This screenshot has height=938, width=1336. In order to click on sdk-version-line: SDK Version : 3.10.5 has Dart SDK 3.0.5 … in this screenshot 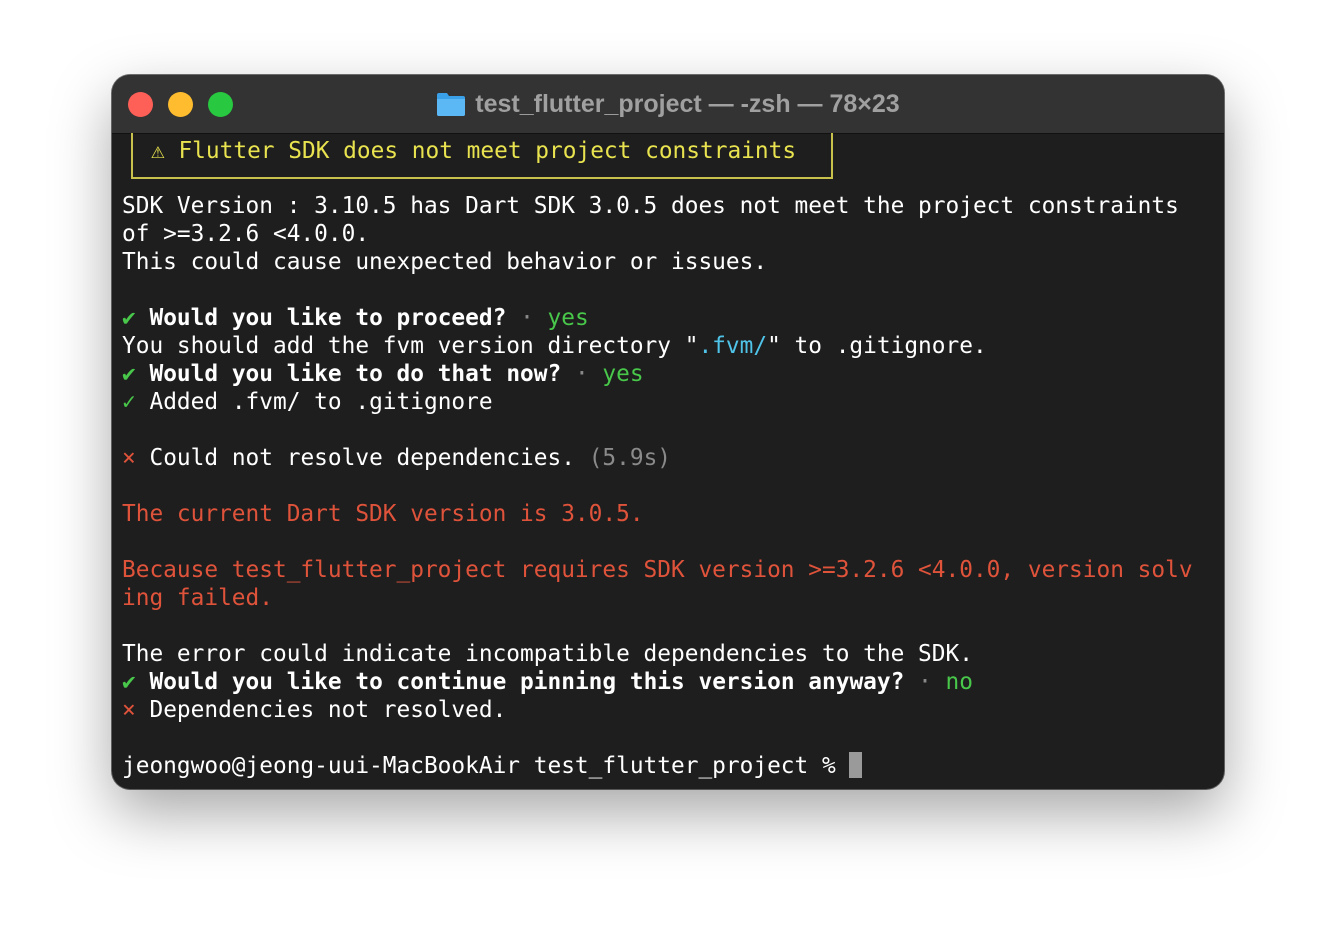, I will do `click(650, 206)`.